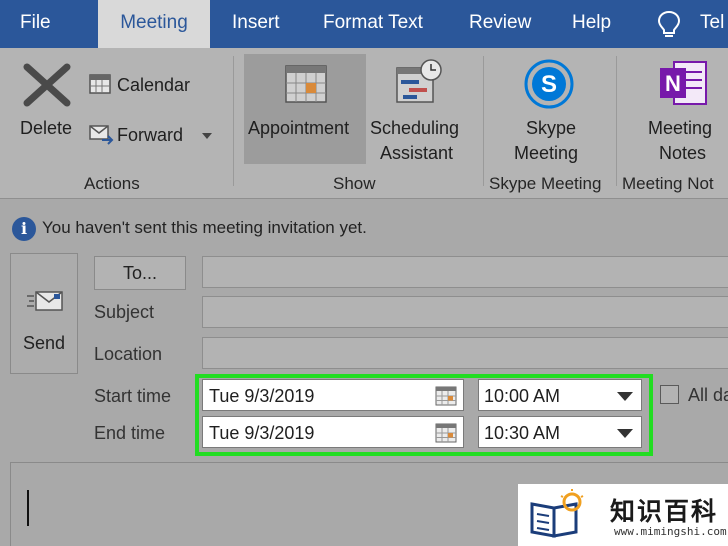 The height and width of the screenshot is (546, 728). What do you see at coordinates (465, 353) in the screenshot?
I see `location-field` at bounding box center [465, 353].